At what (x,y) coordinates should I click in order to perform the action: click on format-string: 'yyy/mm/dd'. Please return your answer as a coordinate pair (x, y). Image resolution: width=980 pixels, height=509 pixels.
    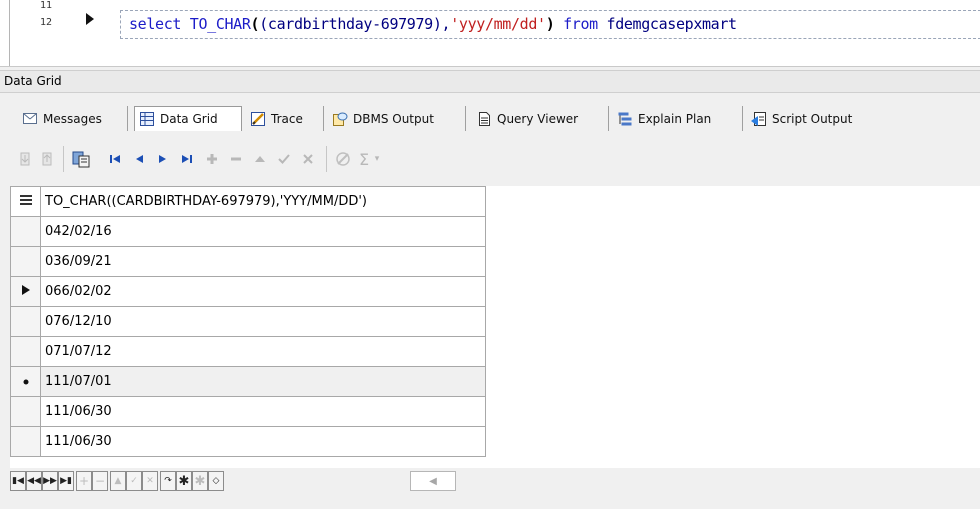
    Looking at the image, I should click on (498, 24).